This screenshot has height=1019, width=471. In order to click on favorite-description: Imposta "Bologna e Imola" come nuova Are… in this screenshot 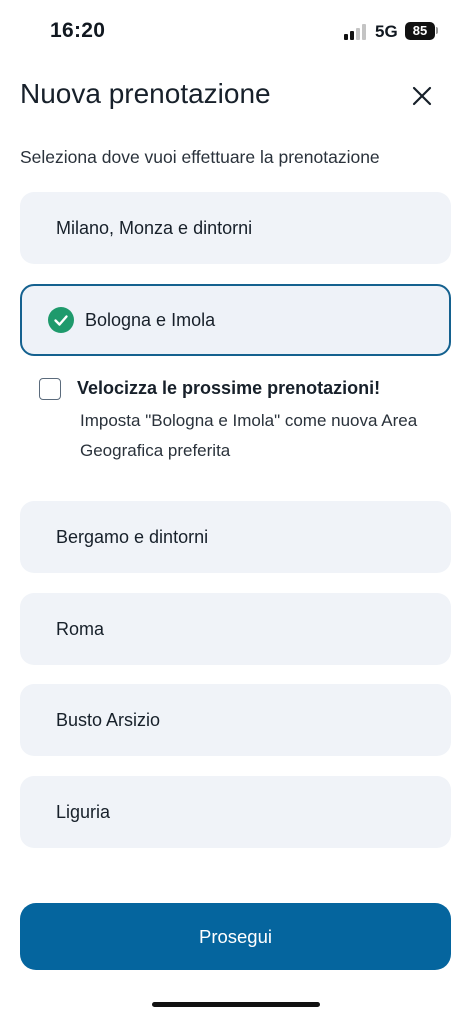, I will do `click(249, 435)`.